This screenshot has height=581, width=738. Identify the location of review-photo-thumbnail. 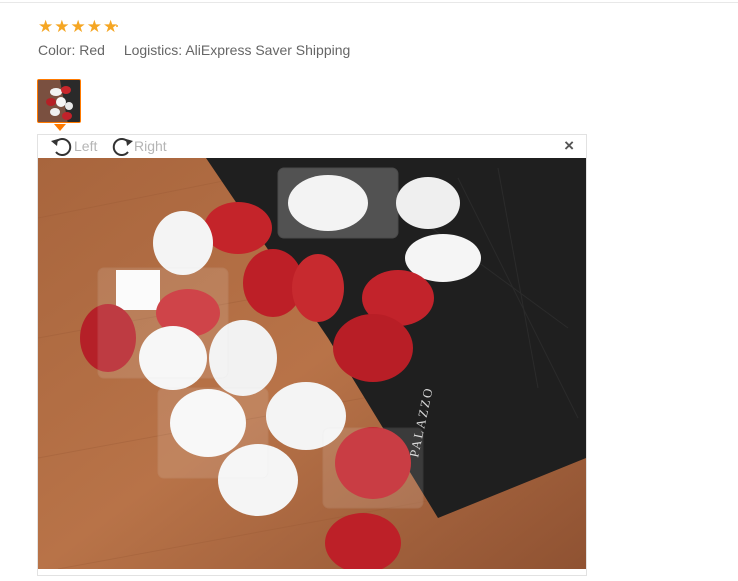
(59, 101).